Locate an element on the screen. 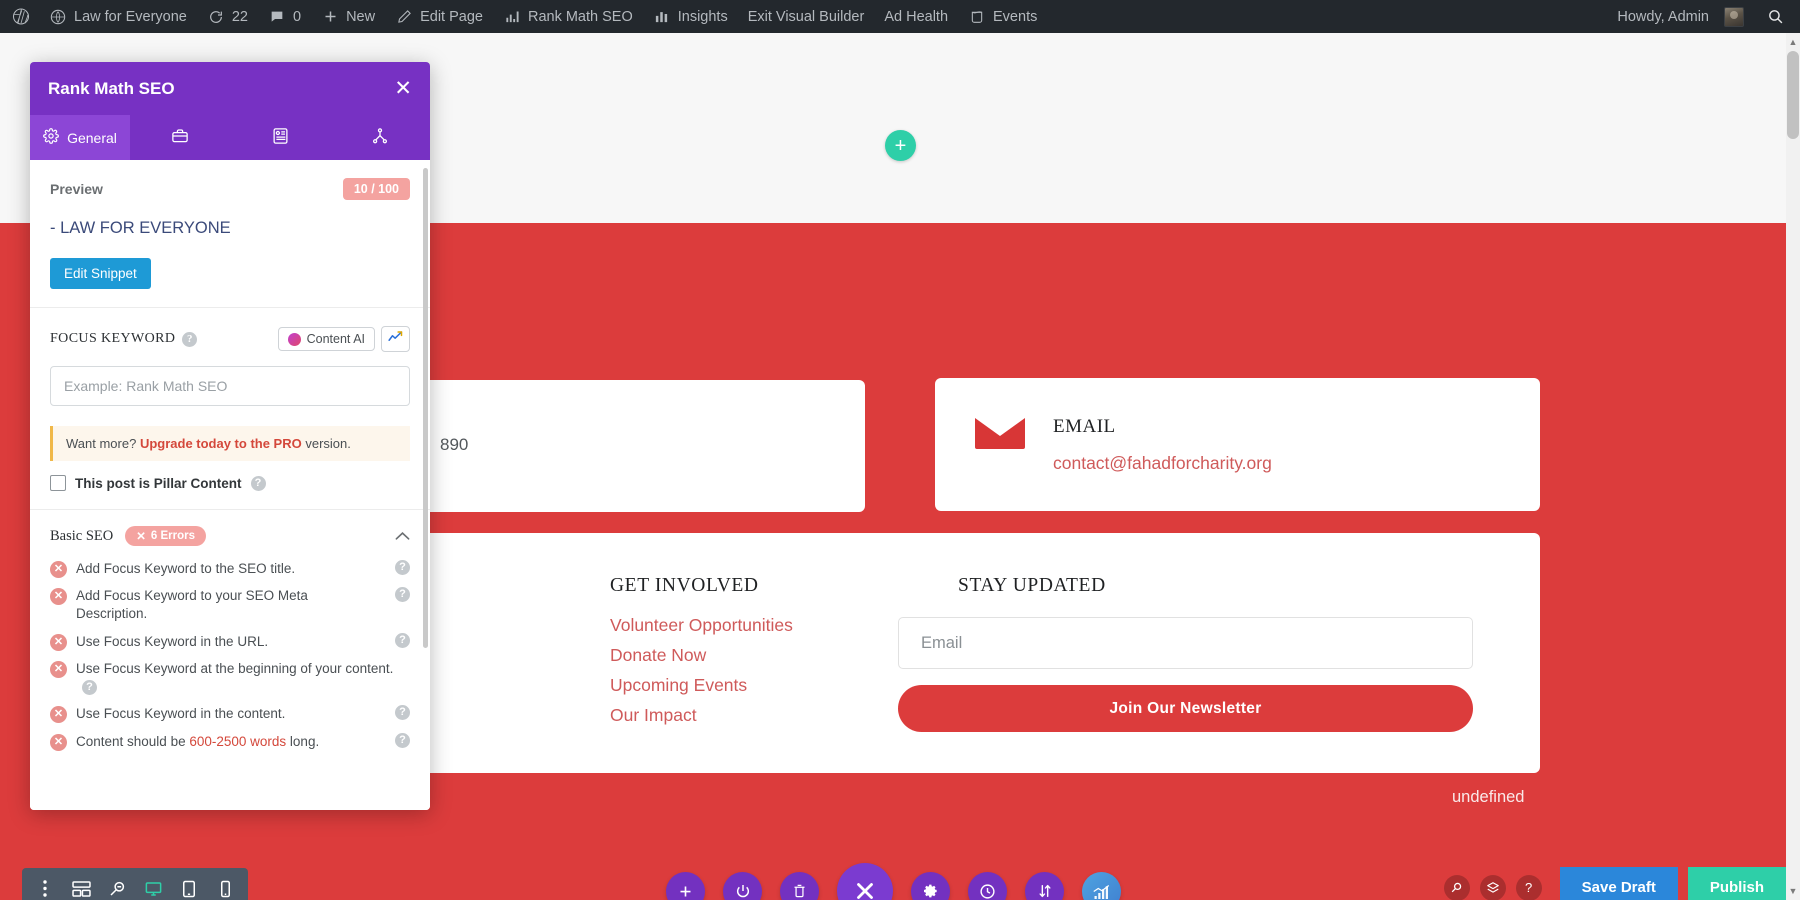  divi-stats-button is located at coordinates (1101, 885).